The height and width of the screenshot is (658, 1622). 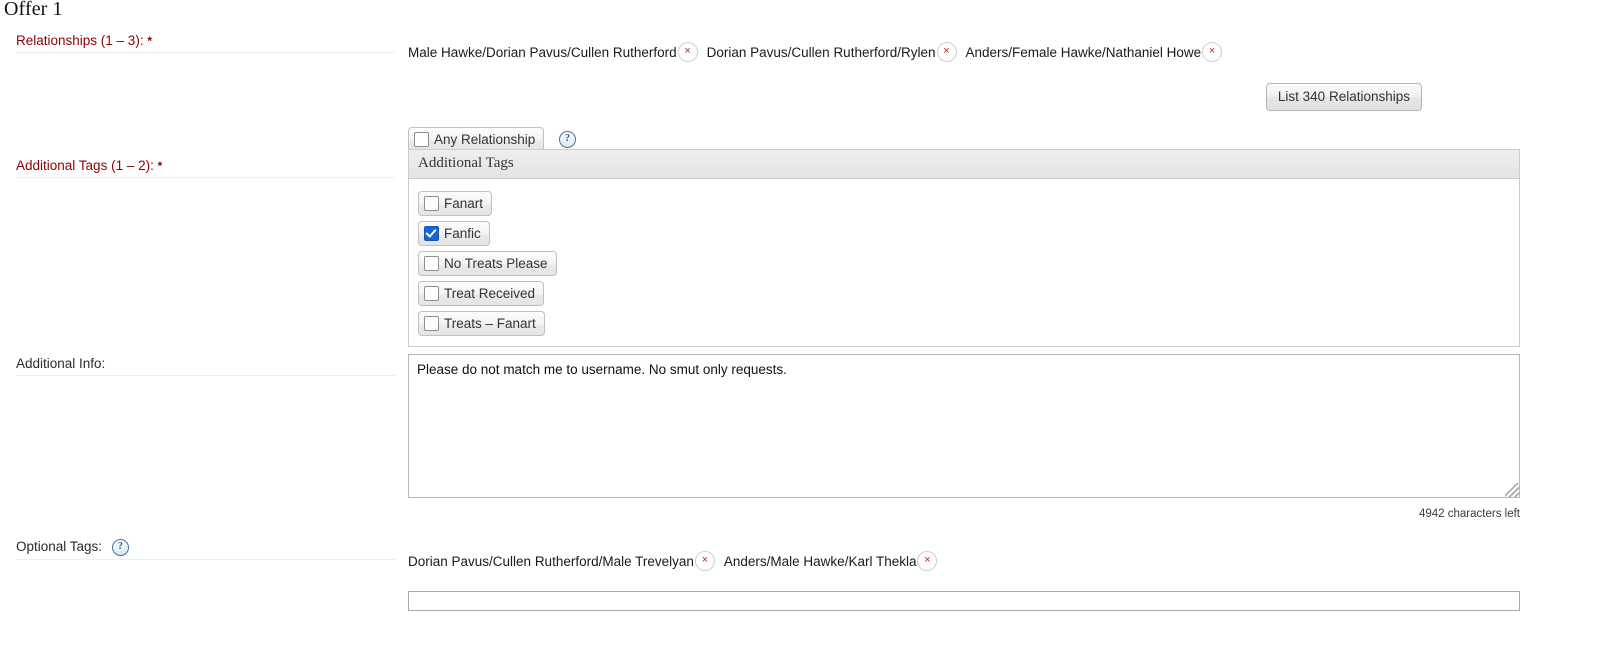 I want to click on relationship-tag: Anders/Female Hawke/Nathaniel Howe ×, so click(x=1094, y=52).